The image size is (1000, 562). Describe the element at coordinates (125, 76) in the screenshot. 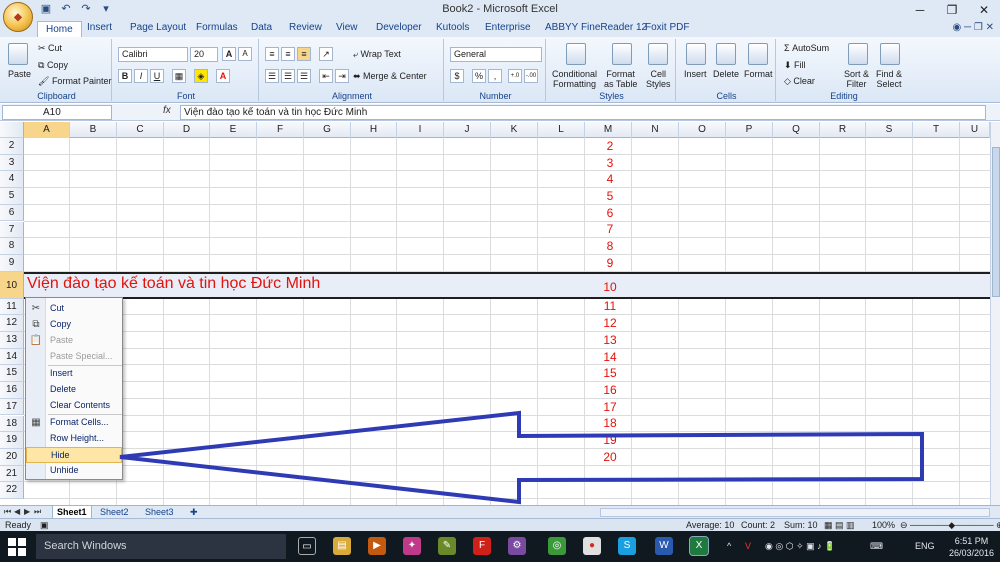

I see `bold-button: B` at that location.